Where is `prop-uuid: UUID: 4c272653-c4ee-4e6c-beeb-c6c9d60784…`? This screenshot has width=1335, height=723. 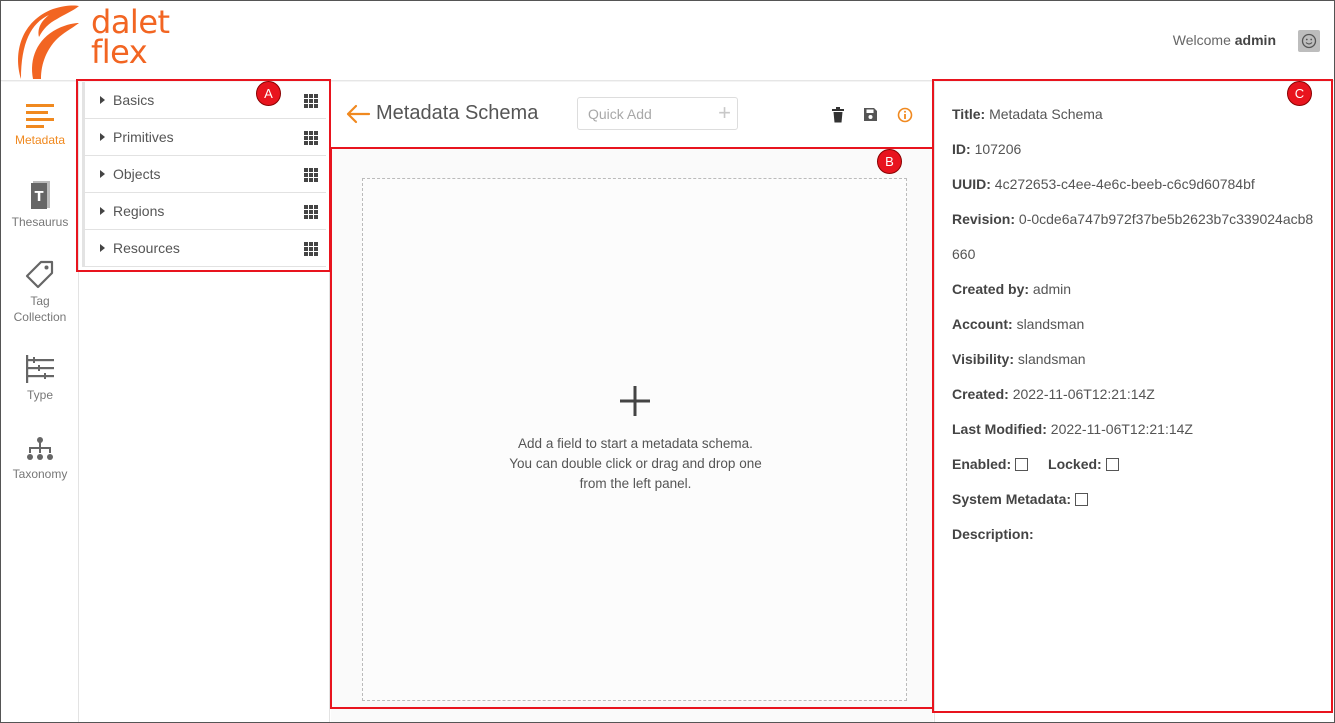 prop-uuid: UUID: 4c272653-c4ee-4e6c-beeb-c6c9d60784… is located at coordinates (1103, 184).